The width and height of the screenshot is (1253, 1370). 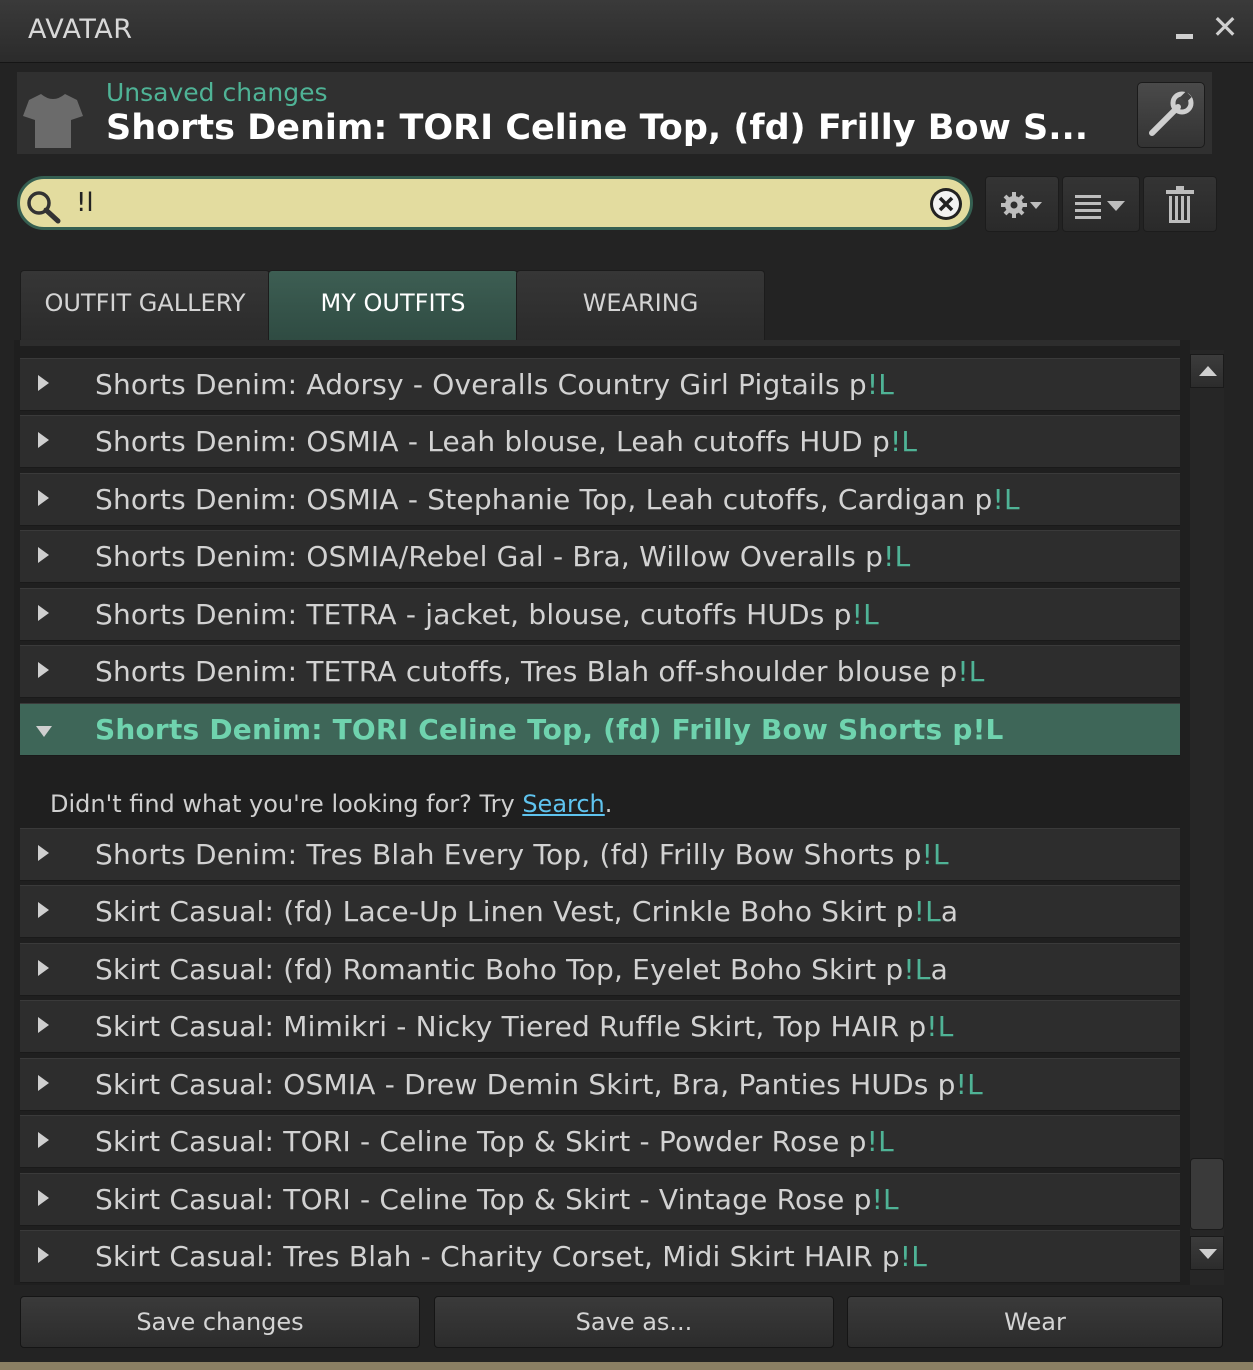 I want to click on scrollbar-track, so click(x=1207, y=817).